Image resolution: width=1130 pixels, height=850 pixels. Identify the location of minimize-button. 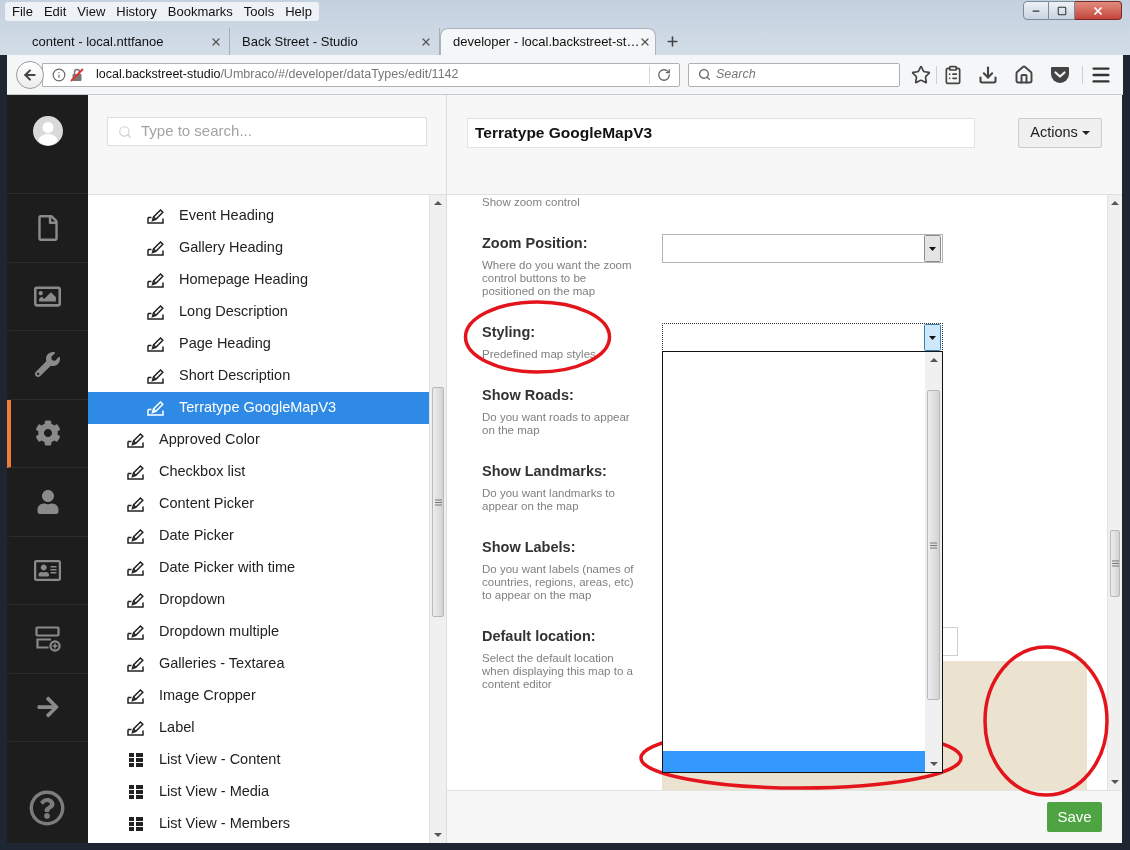
(1036, 10).